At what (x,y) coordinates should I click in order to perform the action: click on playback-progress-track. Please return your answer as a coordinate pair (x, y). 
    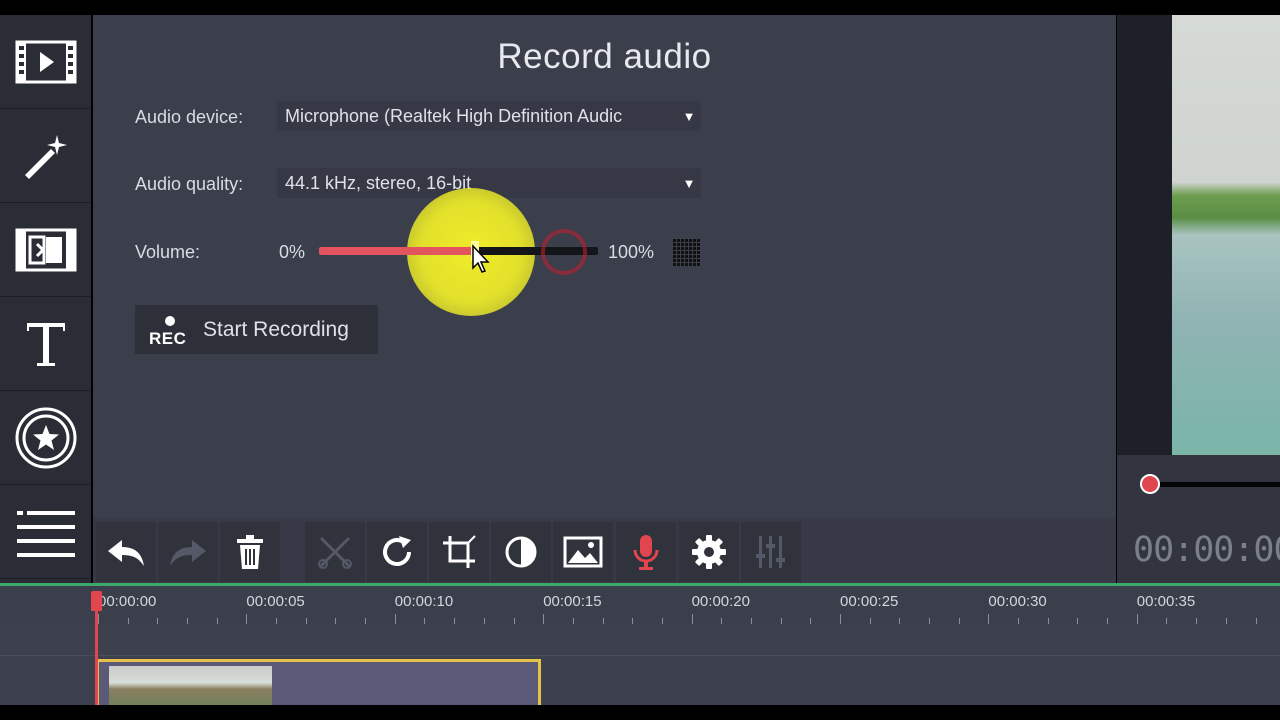
    Looking at the image, I should click on (1220, 484).